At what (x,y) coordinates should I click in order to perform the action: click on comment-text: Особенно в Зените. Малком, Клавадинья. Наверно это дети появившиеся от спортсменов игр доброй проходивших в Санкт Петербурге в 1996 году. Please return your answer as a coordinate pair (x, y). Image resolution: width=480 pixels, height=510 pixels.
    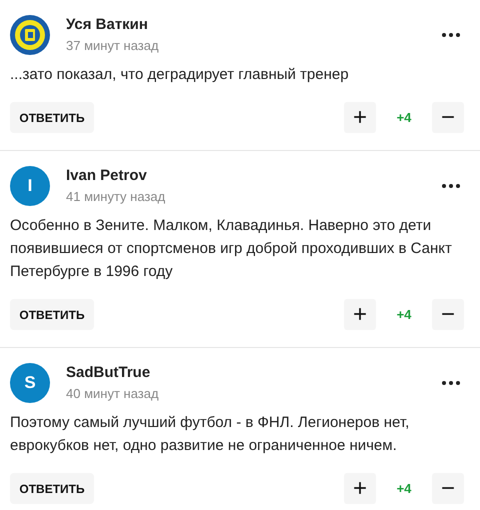
    Looking at the image, I should click on (231, 249).